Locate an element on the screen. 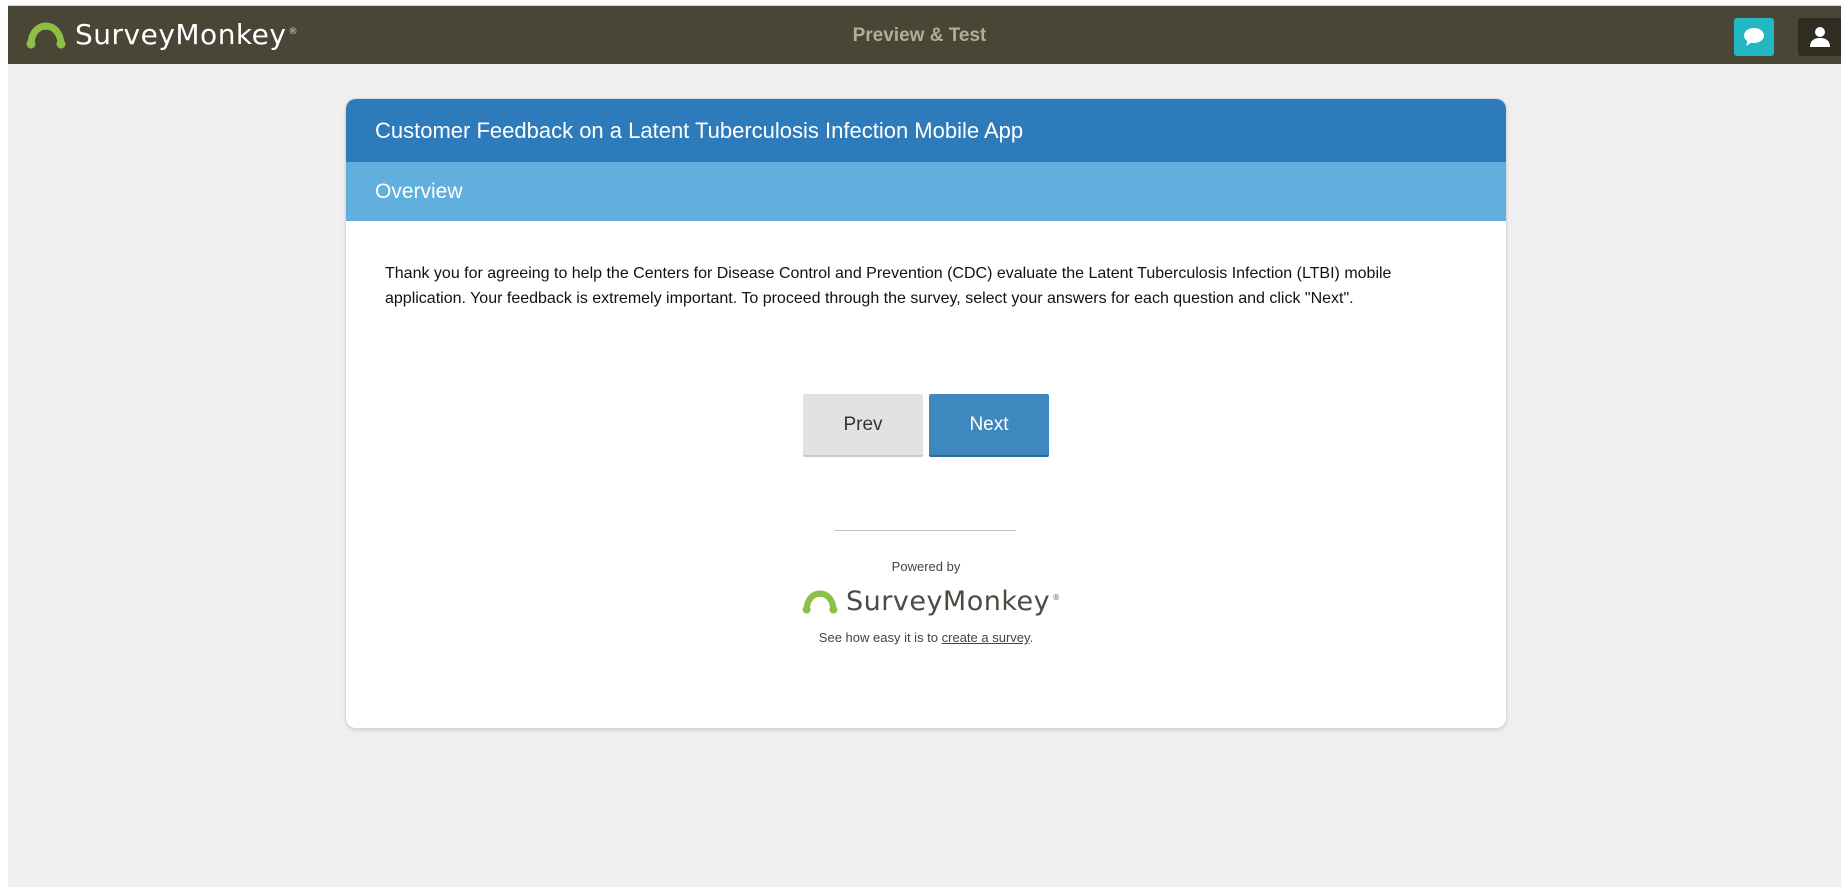  create-survey-line: See how easy it is to create a survey. is located at coordinates (926, 637).